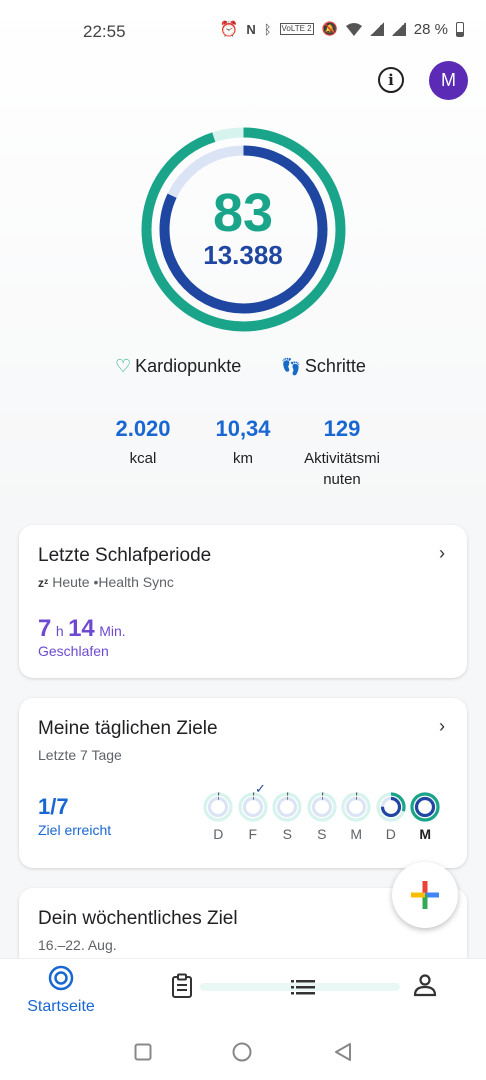  Describe the element at coordinates (125, 555) in the screenshot. I see `sleep-card-title: Letzte Schlafperiode` at that location.